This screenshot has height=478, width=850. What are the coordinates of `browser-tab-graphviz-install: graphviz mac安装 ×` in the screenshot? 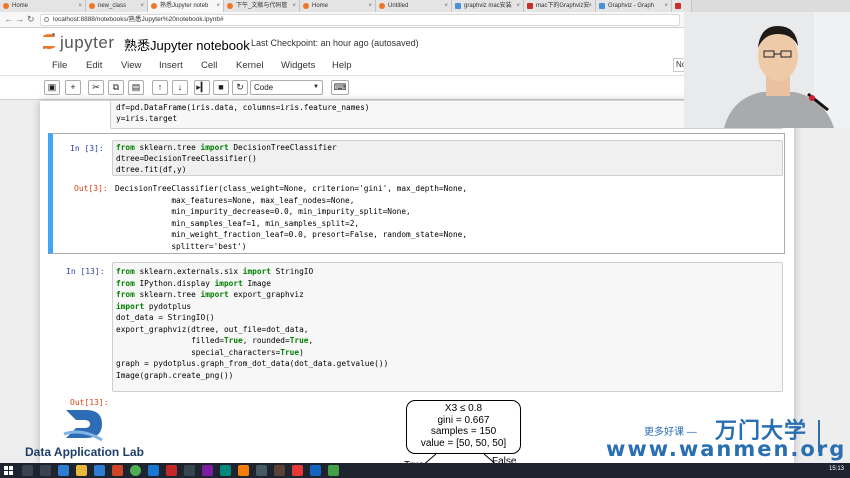 It's located at (488, 6).